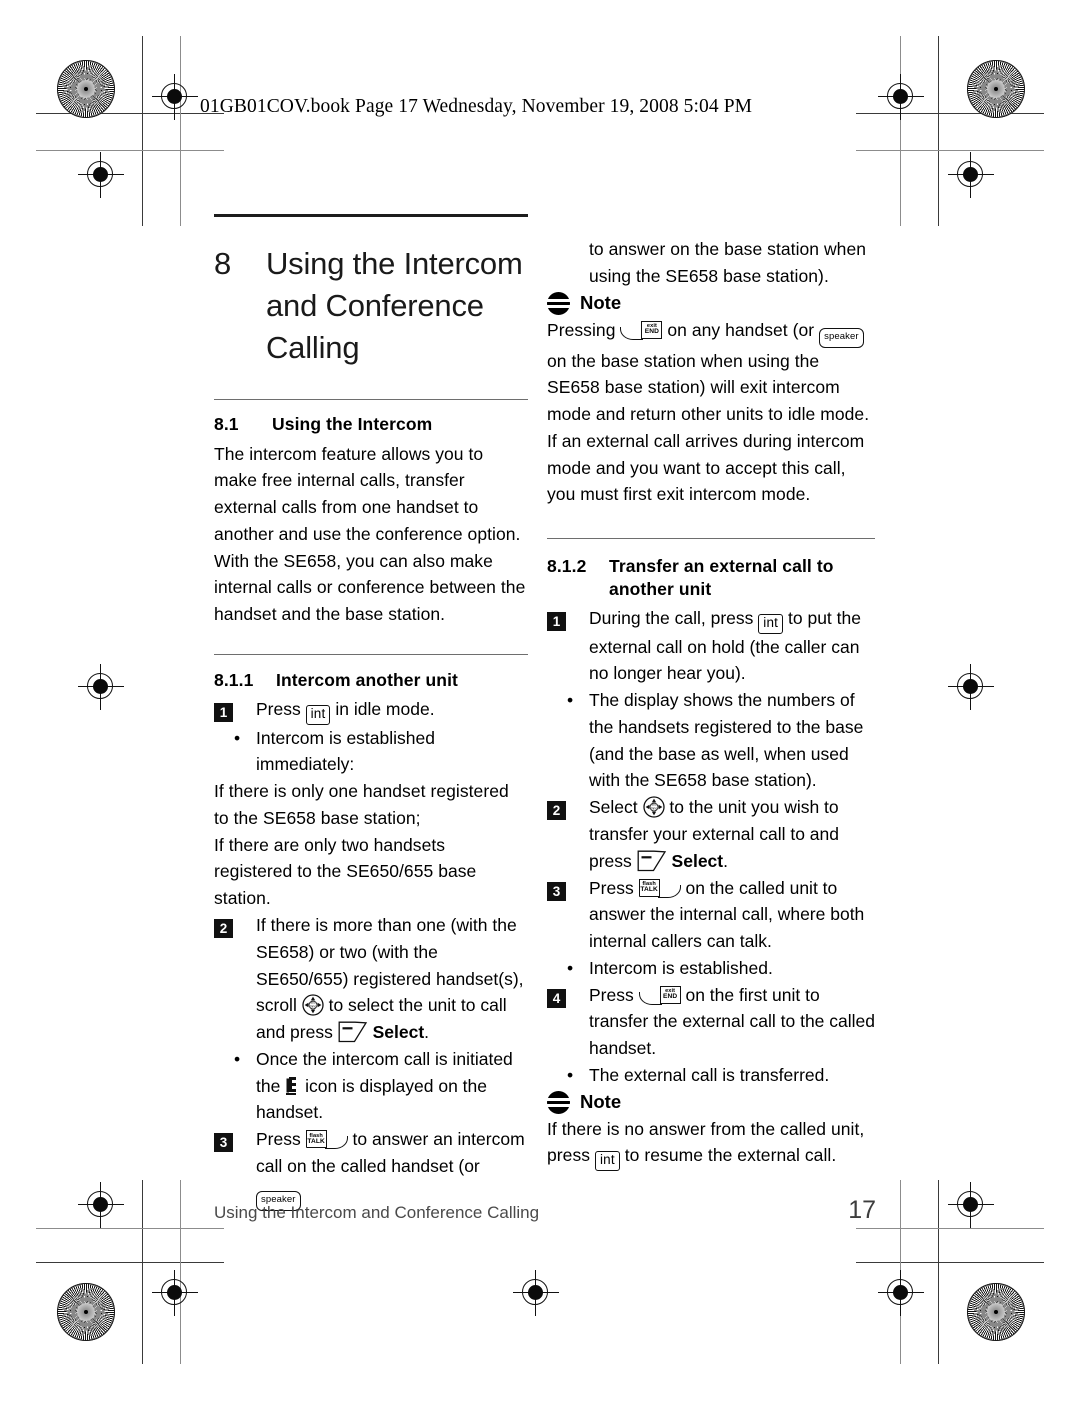  Describe the element at coordinates (567, 566) in the screenshot. I see `section-812-number: 8.1.2` at that location.